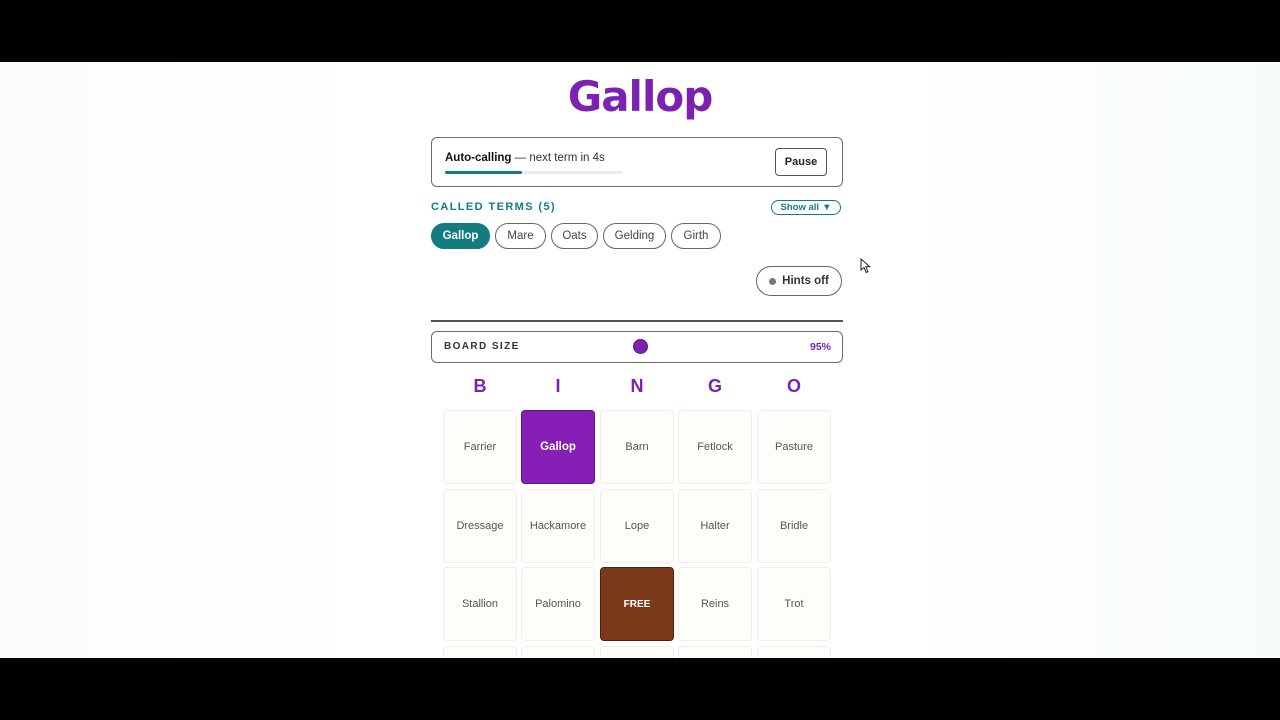 The width and height of the screenshot is (1280, 720). What do you see at coordinates (794, 526) in the screenshot?
I see `bingo-cell: Bridle` at bounding box center [794, 526].